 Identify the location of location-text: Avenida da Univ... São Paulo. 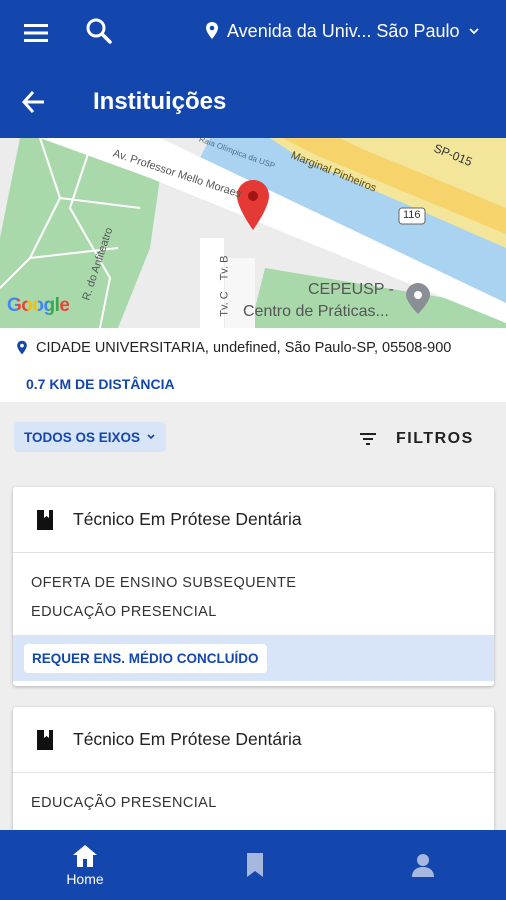
(343, 30).